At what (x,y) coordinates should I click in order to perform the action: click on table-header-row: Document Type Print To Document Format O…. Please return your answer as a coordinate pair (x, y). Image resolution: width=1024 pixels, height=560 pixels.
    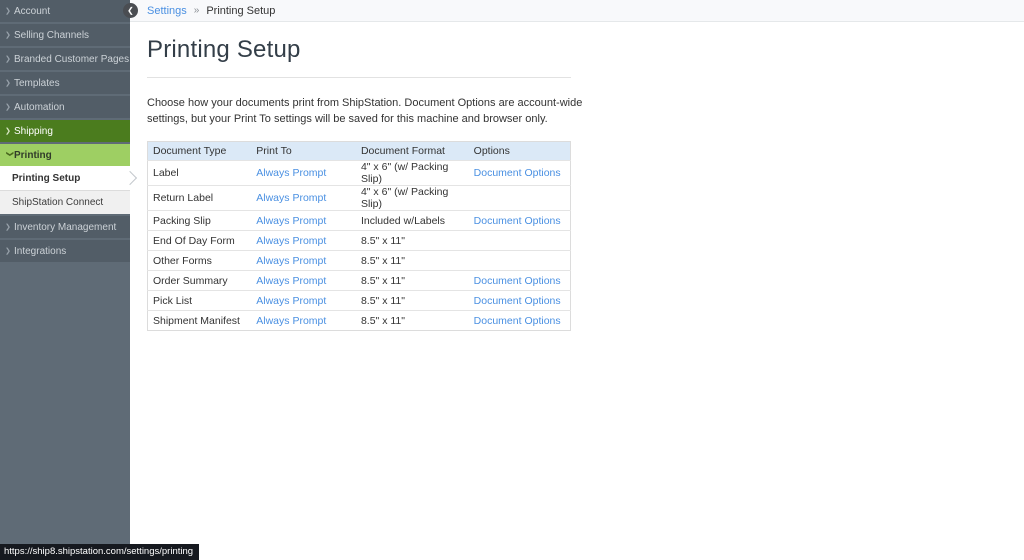
    Looking at the image, I should click on (359, 151).